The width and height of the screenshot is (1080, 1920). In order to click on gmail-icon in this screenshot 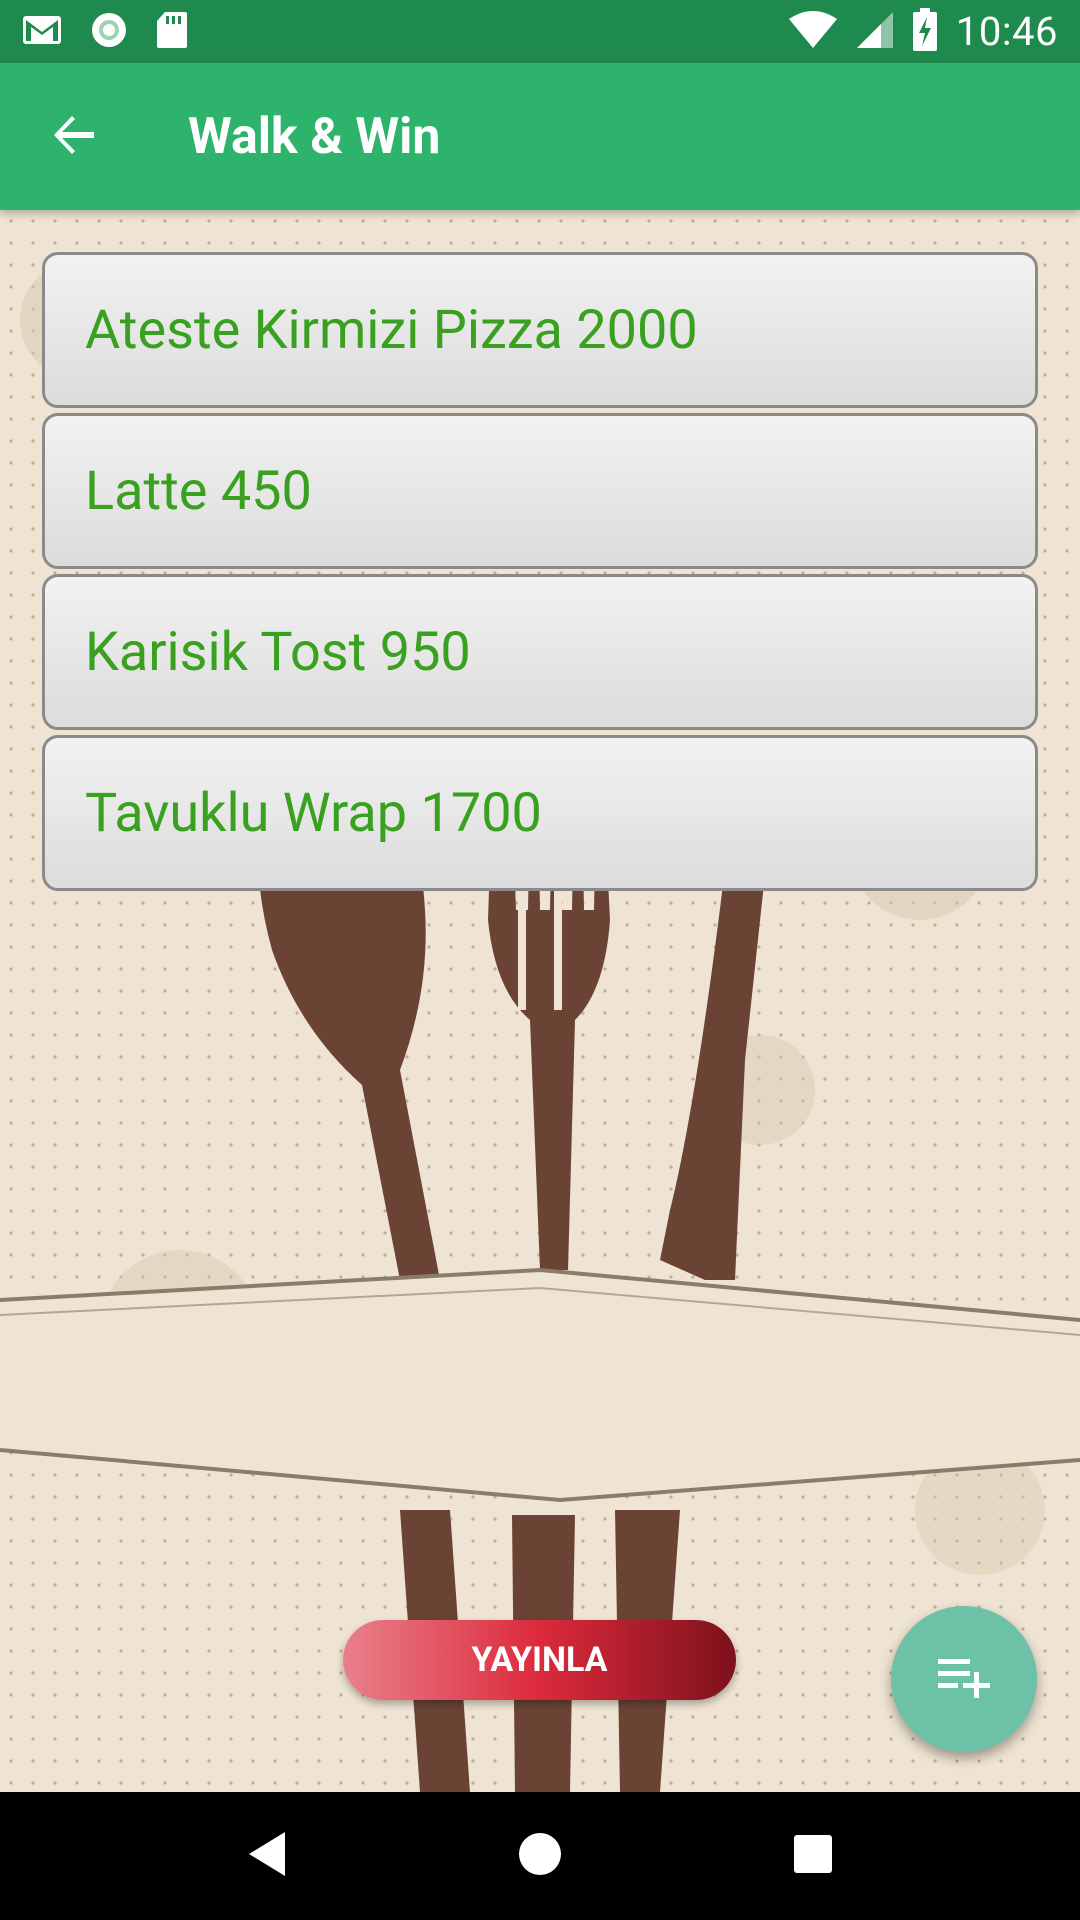, I will do `click(42, 32)`.